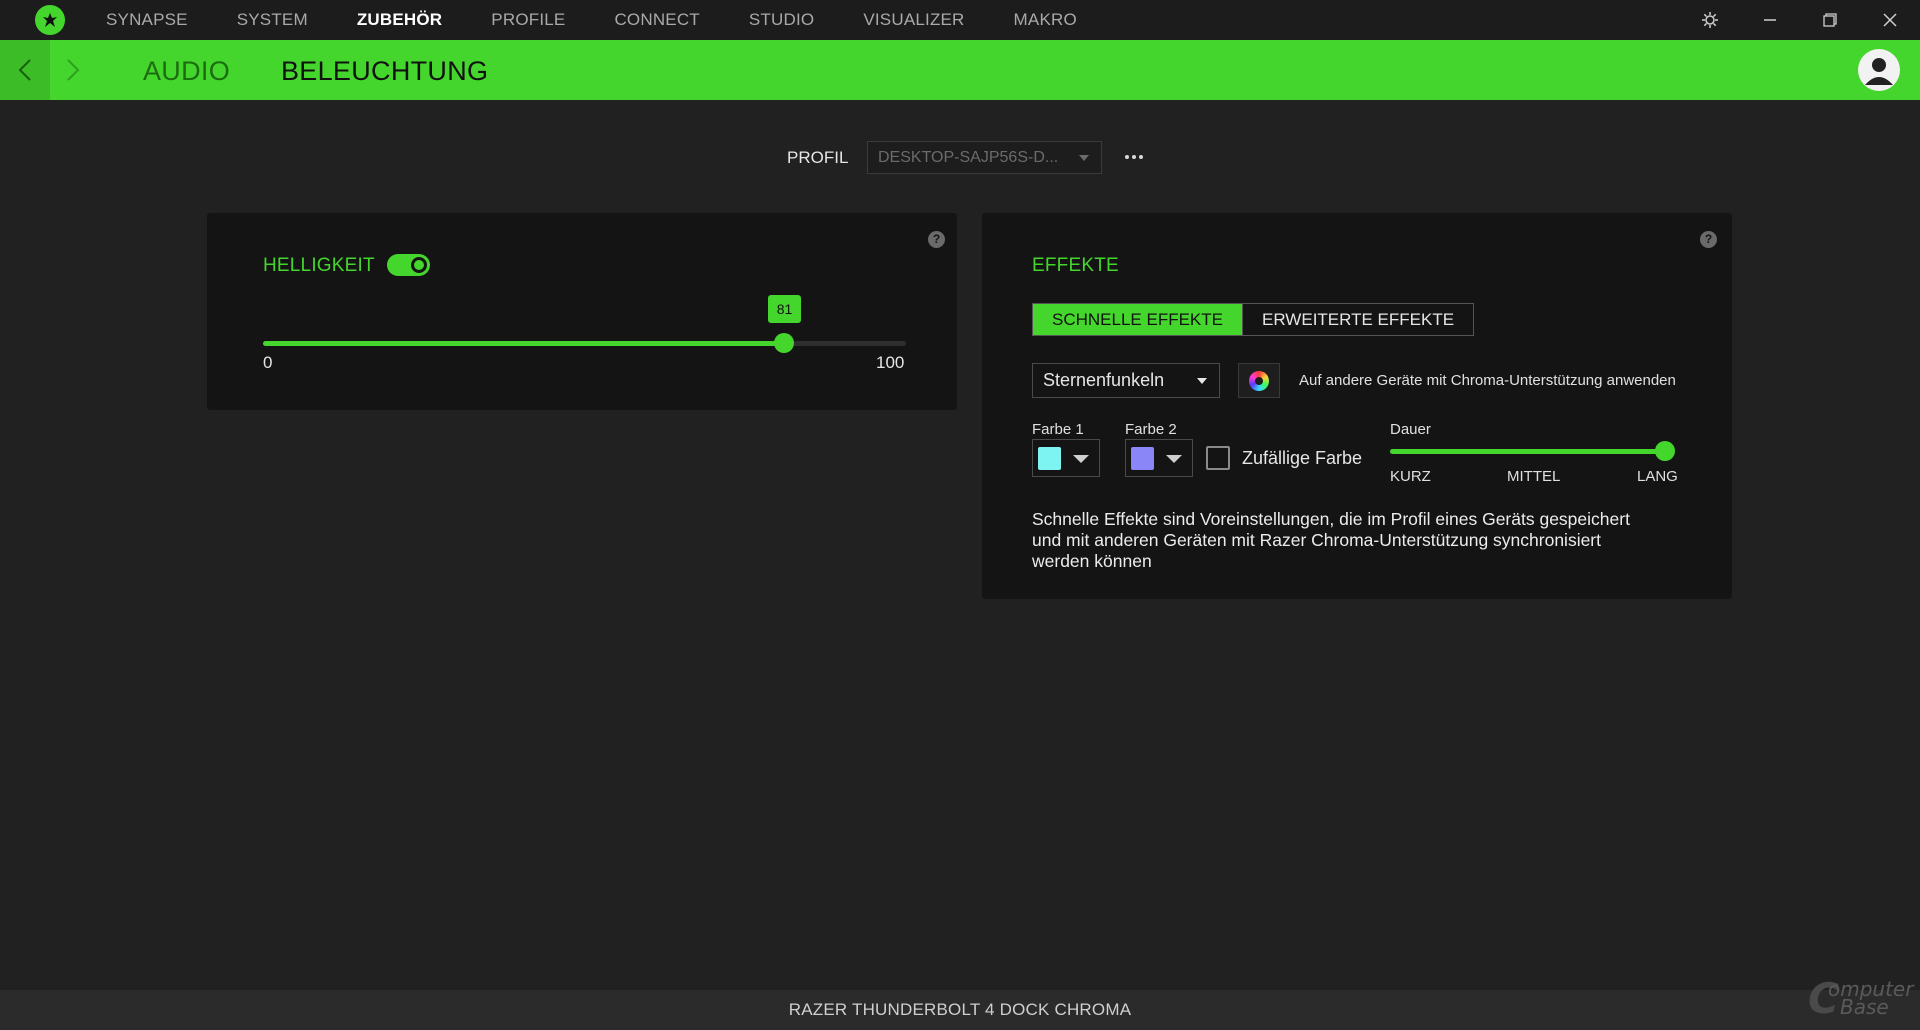  What do you see at coordinates (408, 265) in the screenshot?
I see `brightness-toggle` at bounding box center [408, 265].